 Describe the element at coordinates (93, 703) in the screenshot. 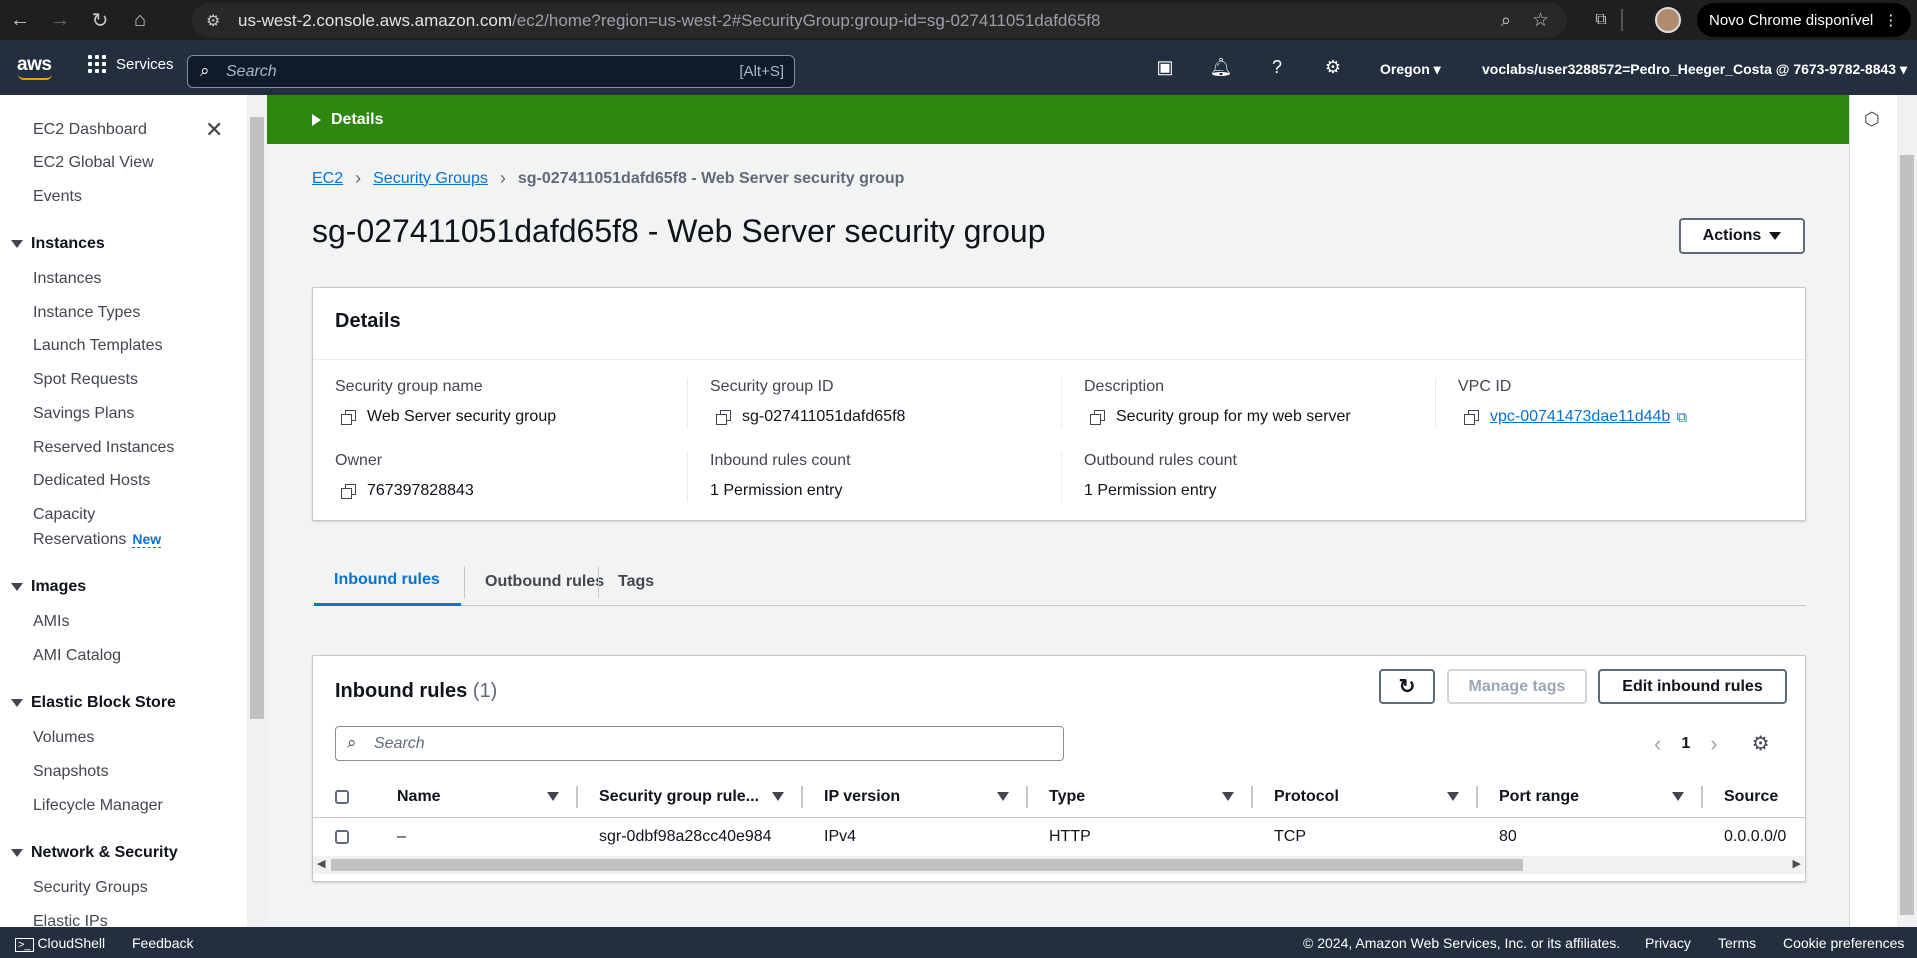

I see `sidebar-section-ebs: Elastic Block Store` at that location.